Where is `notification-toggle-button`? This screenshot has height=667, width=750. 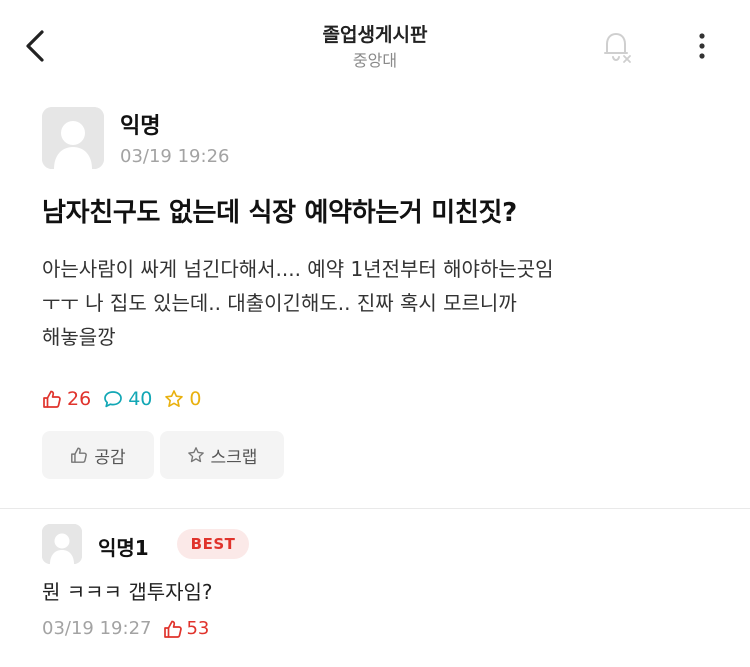 notification-toggle-button is located at coordinates (616, 46).